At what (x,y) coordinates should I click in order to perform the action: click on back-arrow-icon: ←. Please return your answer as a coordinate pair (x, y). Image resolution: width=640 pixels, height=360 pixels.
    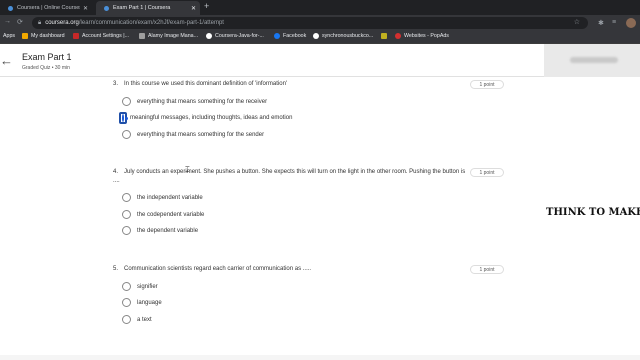
    Looking at the image, I should click on (6, 60).